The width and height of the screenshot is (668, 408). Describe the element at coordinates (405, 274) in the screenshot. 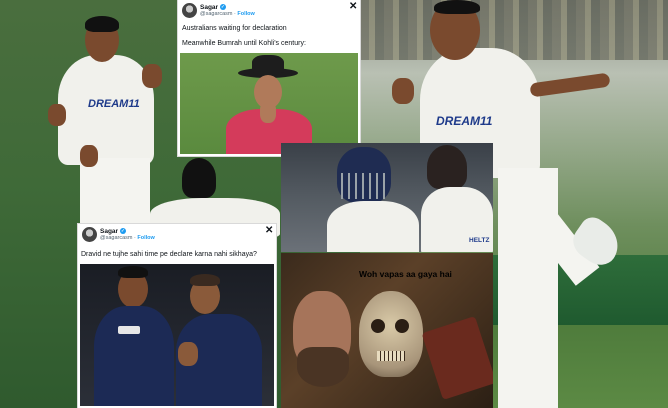

I see `meme-caption: Woh vapas aa gaya hai` at that location.